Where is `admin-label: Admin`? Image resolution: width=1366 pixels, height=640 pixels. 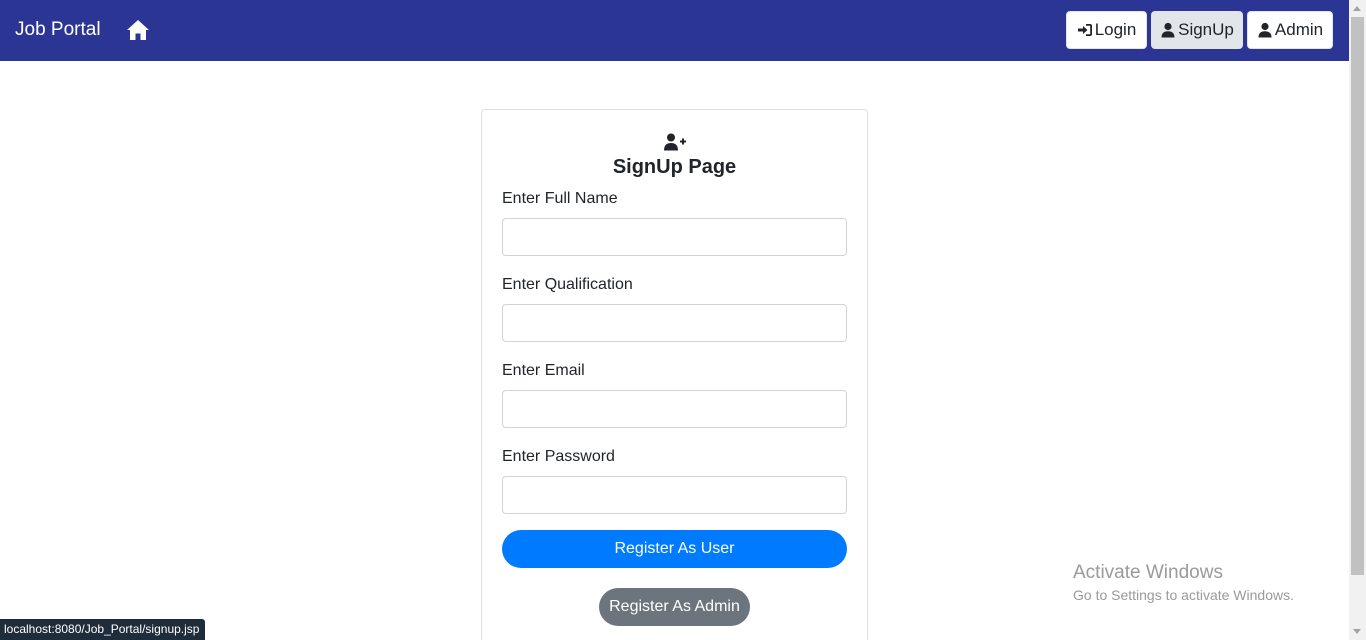 admin-label: Admin is located at coordinates (1299, 29).